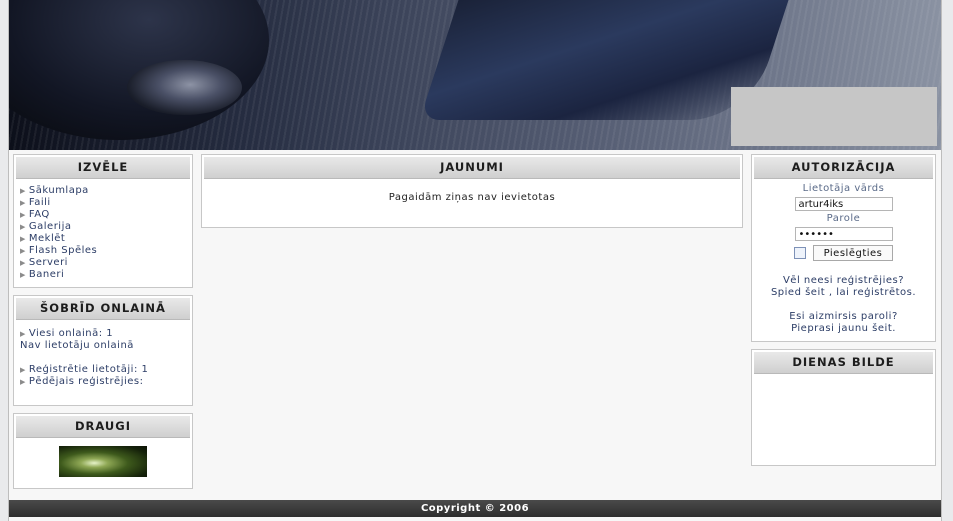 The height and width of the screenshot is (521, 953). I want to click on password-label: Parole, so click(843, 218).